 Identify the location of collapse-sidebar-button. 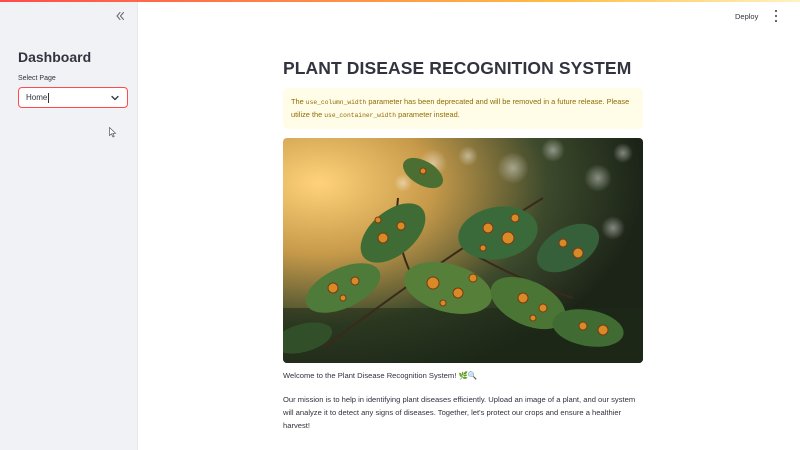
(120, 16).